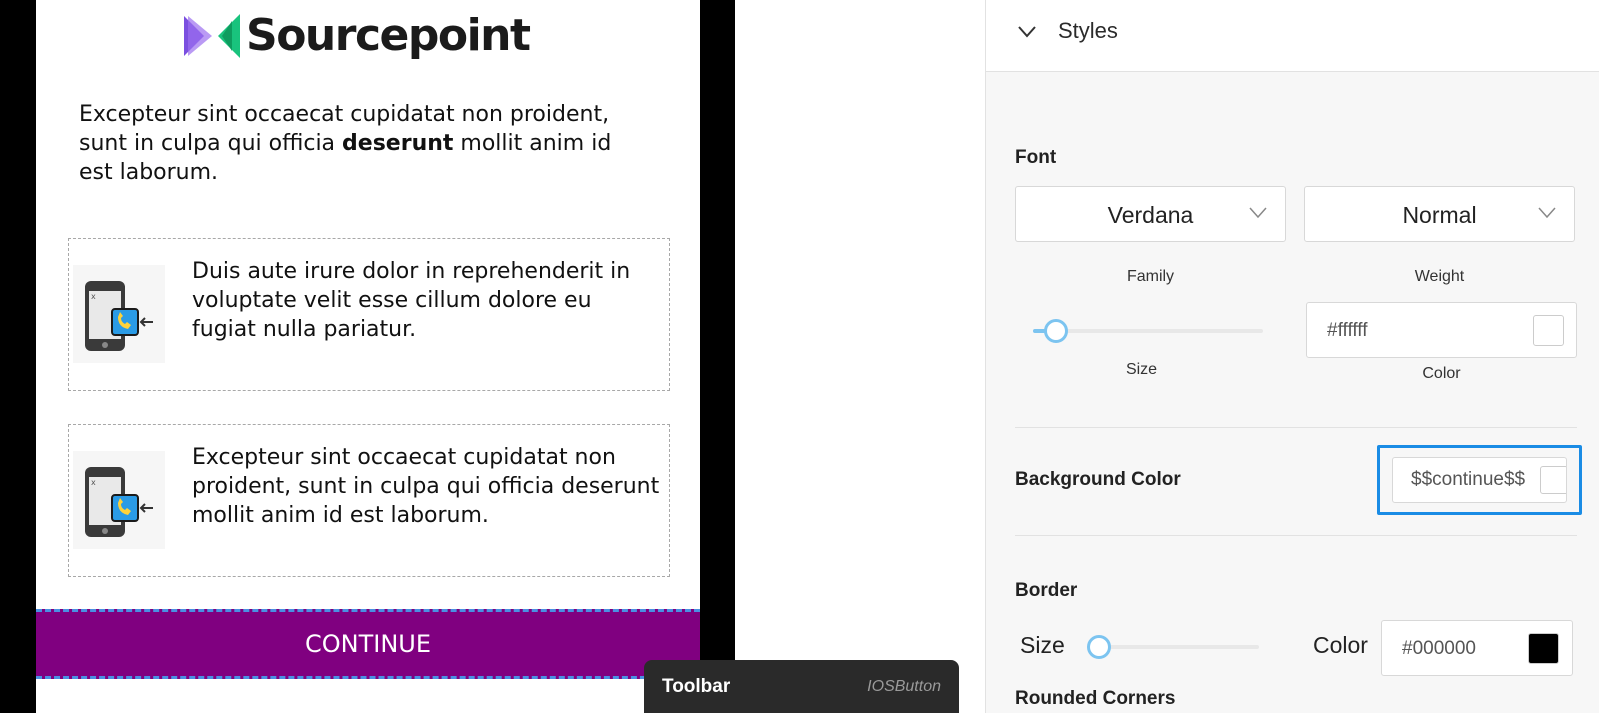  I want to click on background-color-label: Background Color, so click(1098, 479).